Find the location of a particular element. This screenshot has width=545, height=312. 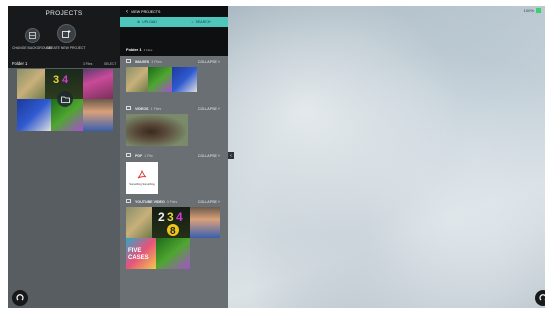

pdf-collapse-button: COLLAPSE ˅ is located at coordinates (209, 156).